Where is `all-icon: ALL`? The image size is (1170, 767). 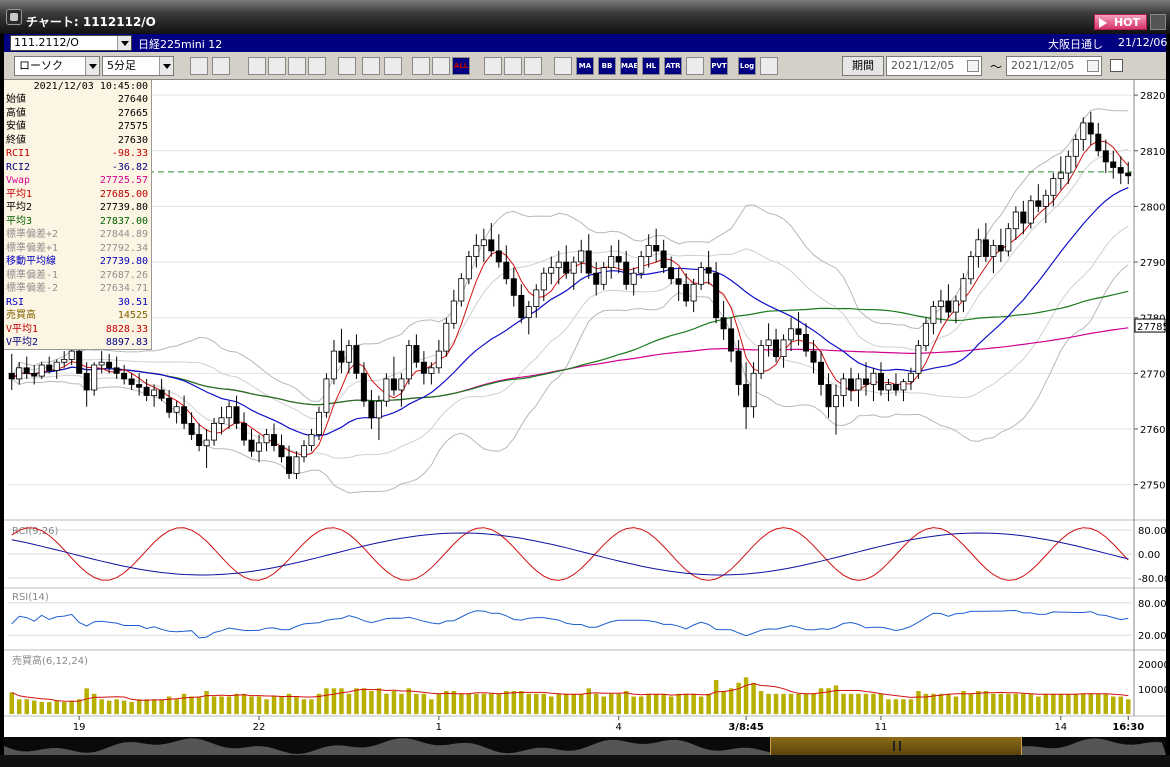
all-icon: ALL is located at coordinates (461, 66).